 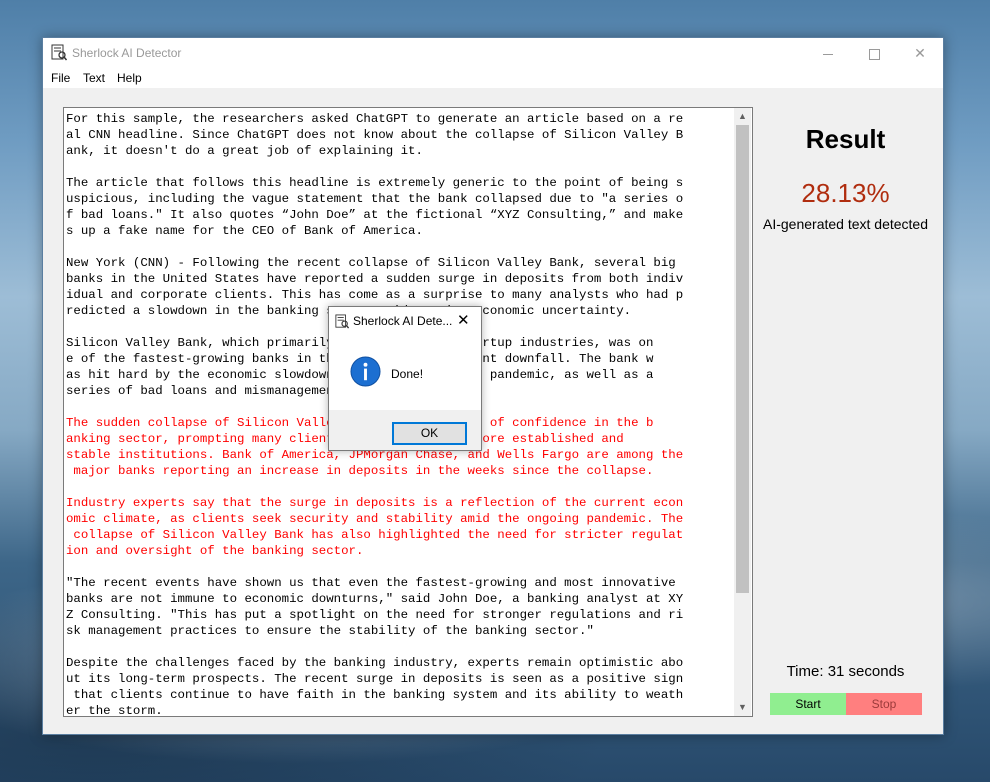 What do you see at coordinates (215, 551) in the screenshot?
I see `text-line: ion and oversight of the banking sector.` at bounding box center [215, 551].